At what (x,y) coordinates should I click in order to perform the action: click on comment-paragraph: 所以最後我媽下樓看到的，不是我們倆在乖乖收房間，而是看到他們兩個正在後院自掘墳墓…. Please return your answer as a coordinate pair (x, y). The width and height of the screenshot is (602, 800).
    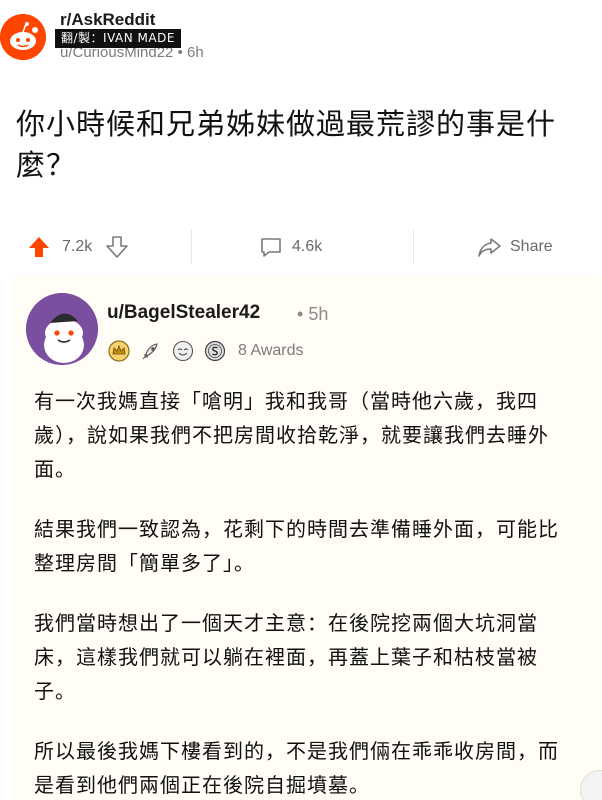
    Looking at the image, I should click on (296, 768).